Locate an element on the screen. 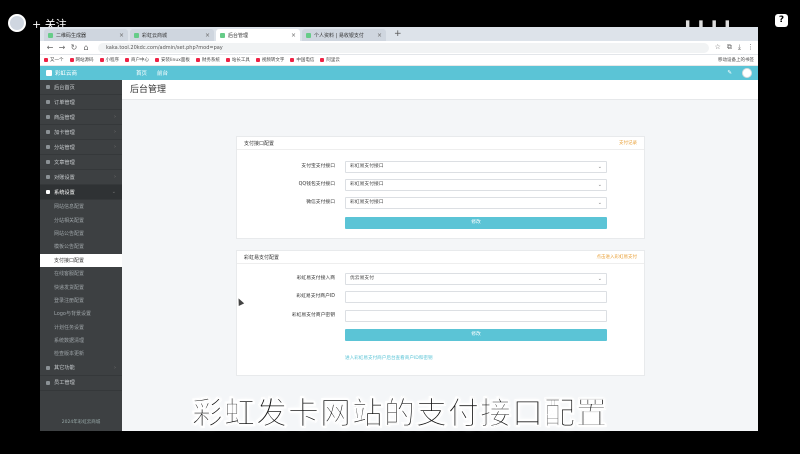  sidebar-item: 分站管理 › is located at coordinates (81, 147).